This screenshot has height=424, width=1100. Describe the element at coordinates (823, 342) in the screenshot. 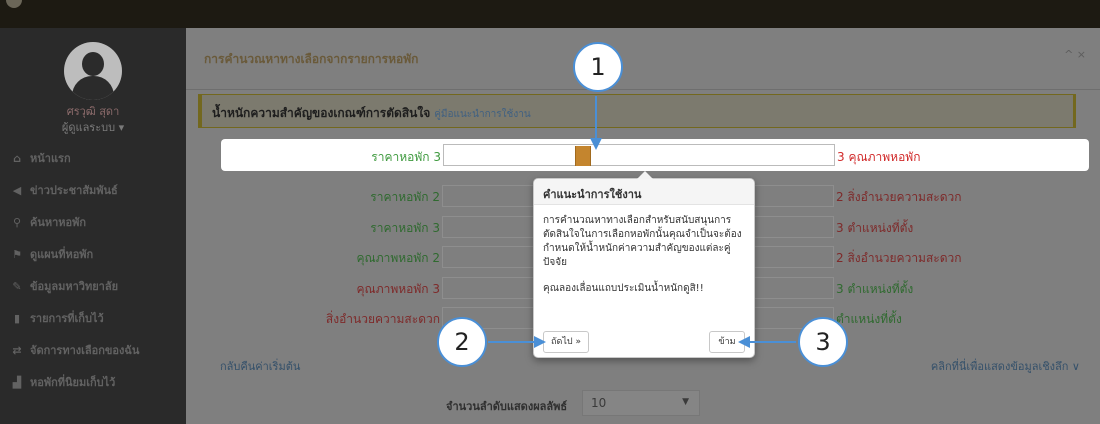

I see `callout-3: 3` at that location.